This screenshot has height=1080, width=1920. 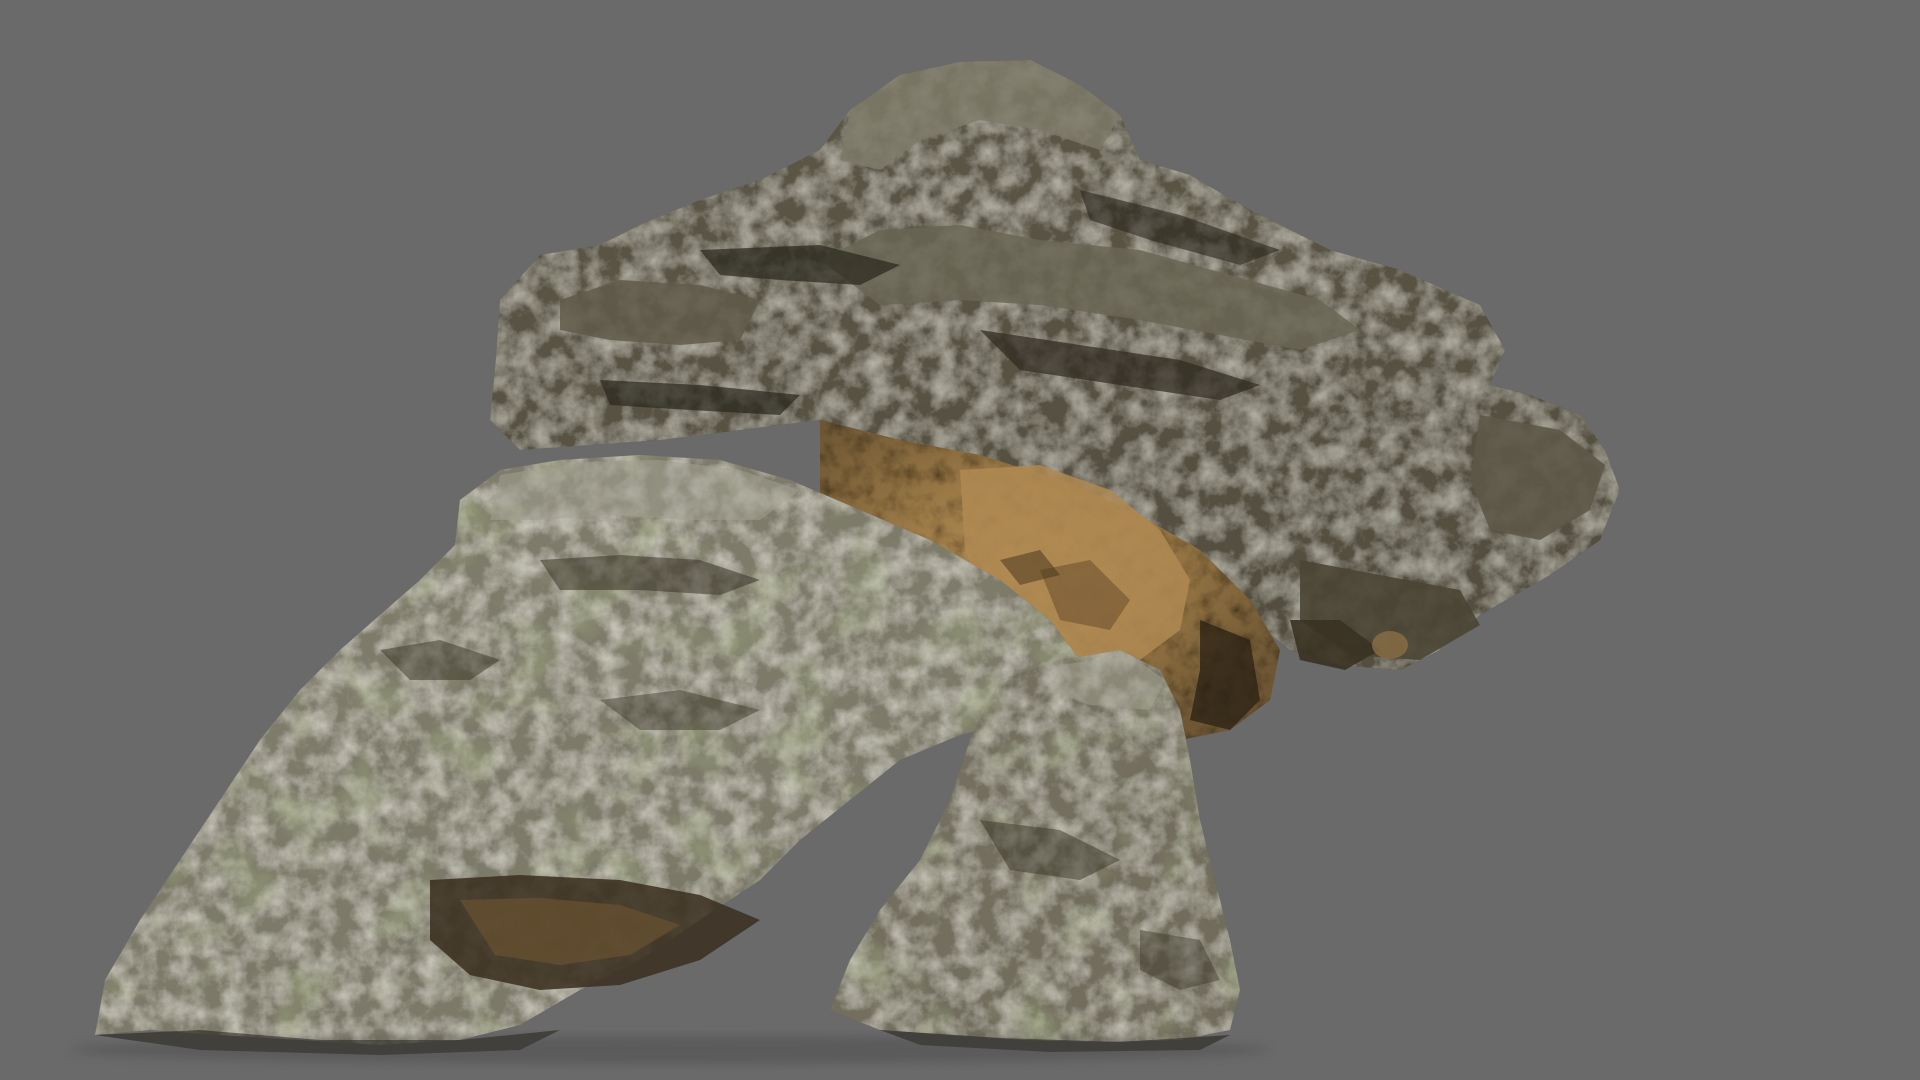 I want to click on ground-shadow, so click(x=670, y=1050).